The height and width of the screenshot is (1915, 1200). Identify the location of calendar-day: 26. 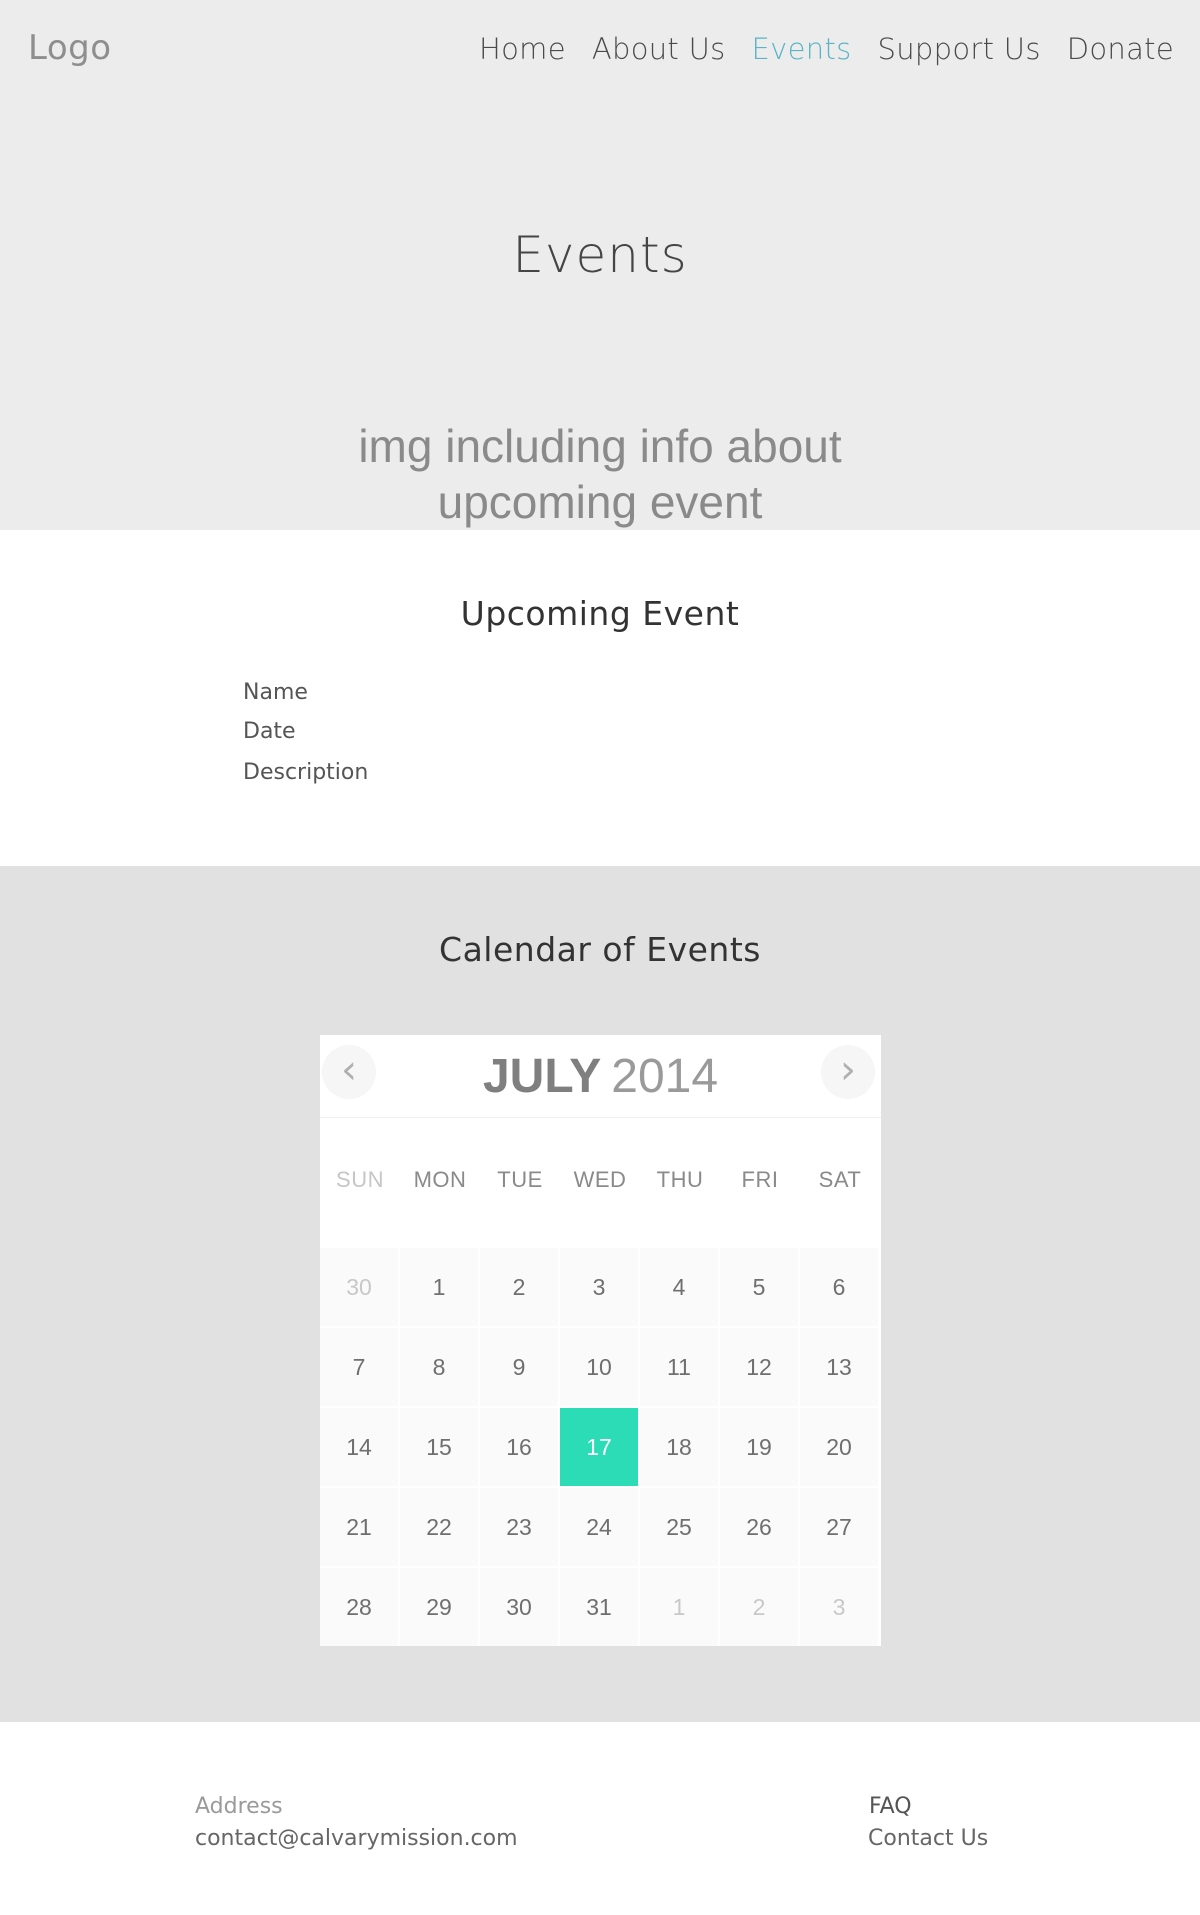
(759, 1527).